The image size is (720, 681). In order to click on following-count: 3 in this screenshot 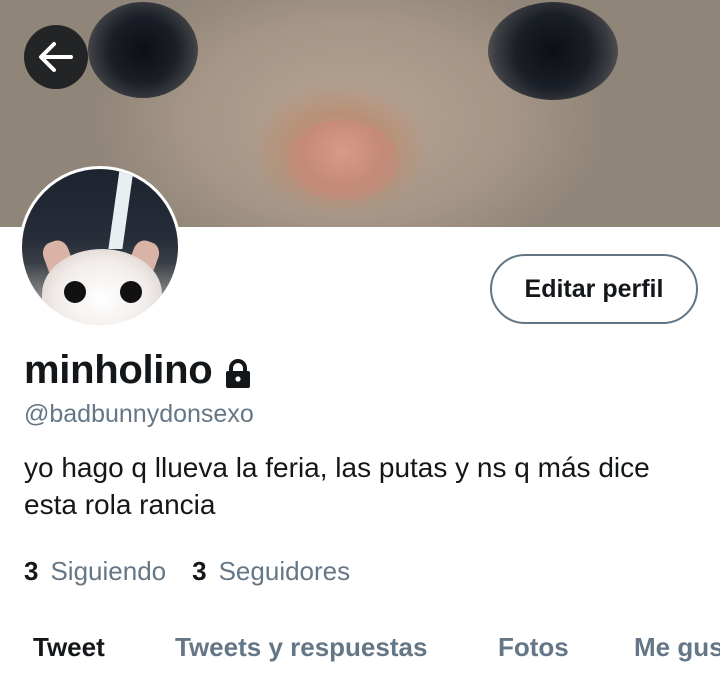, I will do `click(31, 571)`.